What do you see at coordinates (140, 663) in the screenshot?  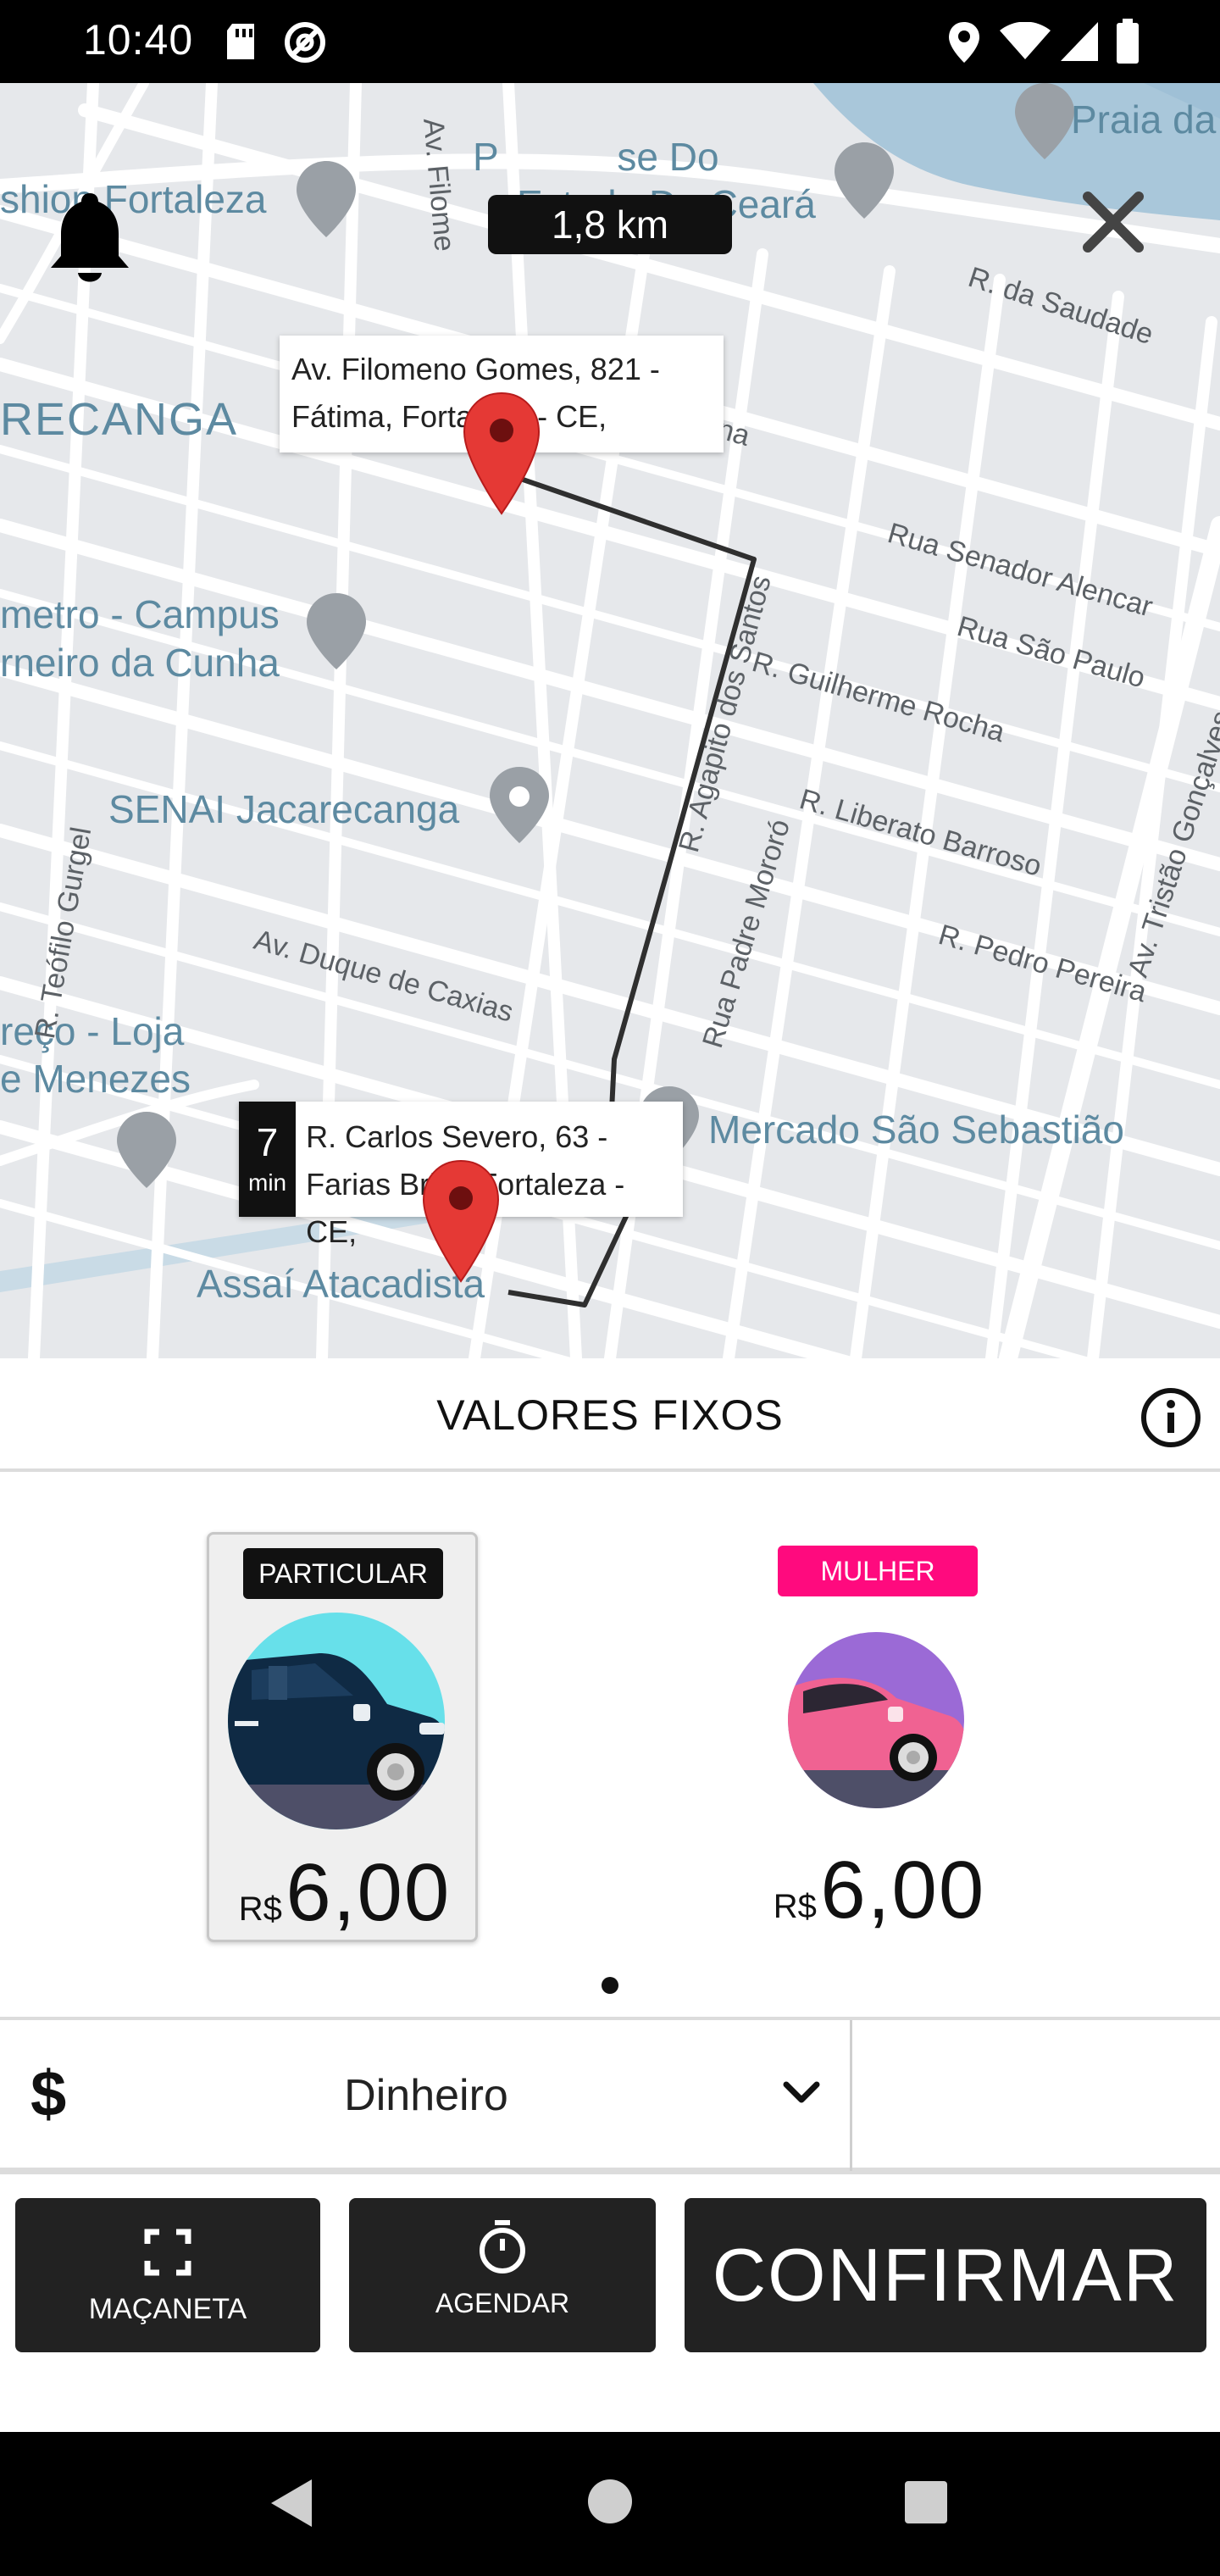 I see `map-place-label: rneiro da Cunha` at bounding box center [140, 663].